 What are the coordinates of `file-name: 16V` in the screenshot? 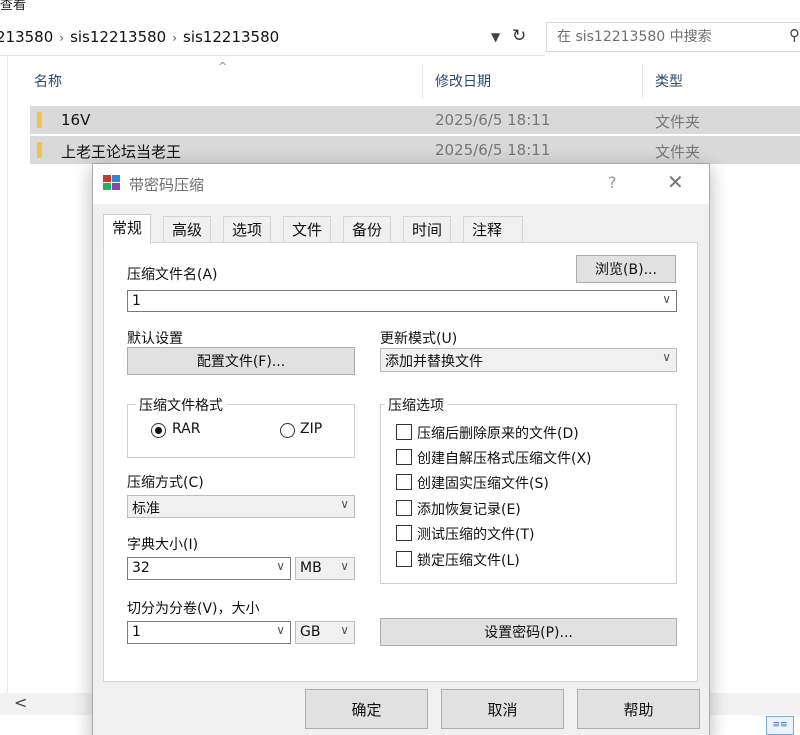 It's located at (76, 120).